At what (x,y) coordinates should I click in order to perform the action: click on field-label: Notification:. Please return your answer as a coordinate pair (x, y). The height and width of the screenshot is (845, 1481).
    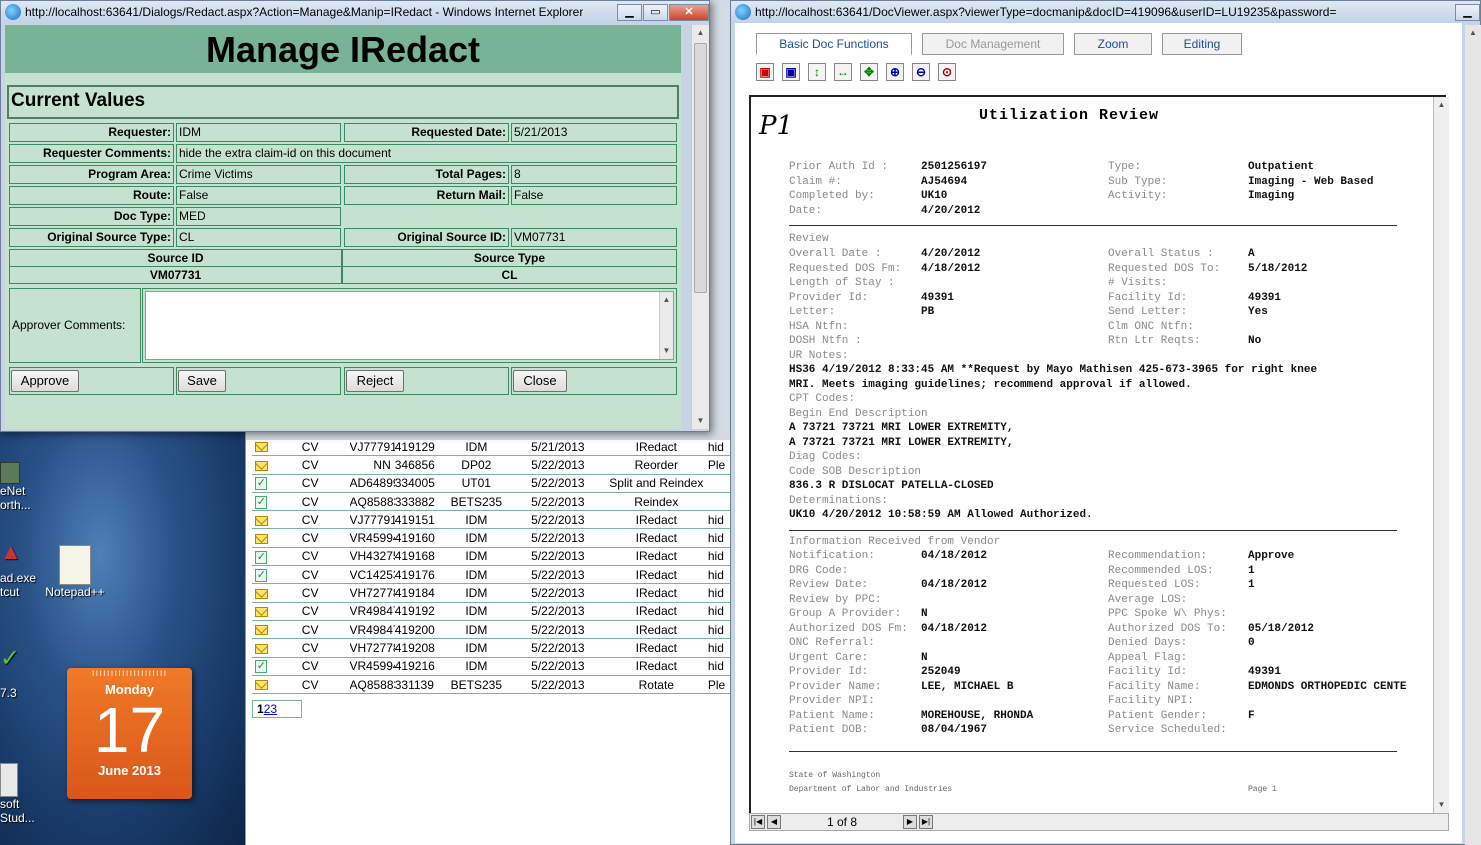
    Looking at the image, I should click on (832, 556).